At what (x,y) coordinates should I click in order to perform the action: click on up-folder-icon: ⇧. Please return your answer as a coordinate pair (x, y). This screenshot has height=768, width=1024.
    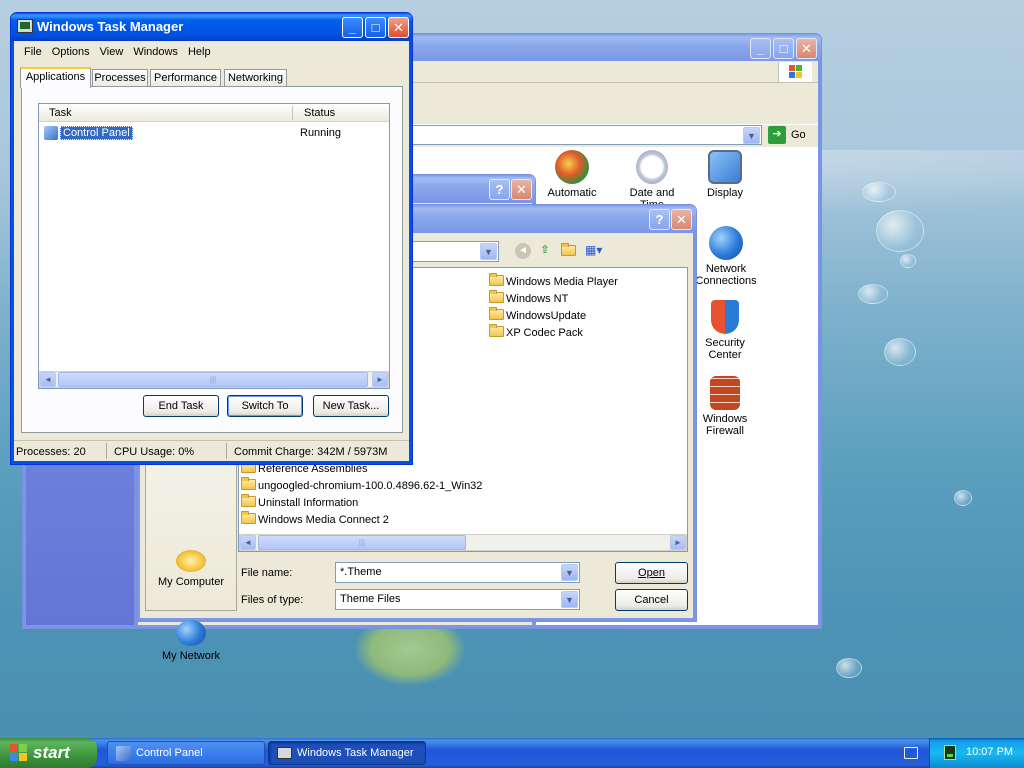
    Looking at the image, I should click on (545, 251).